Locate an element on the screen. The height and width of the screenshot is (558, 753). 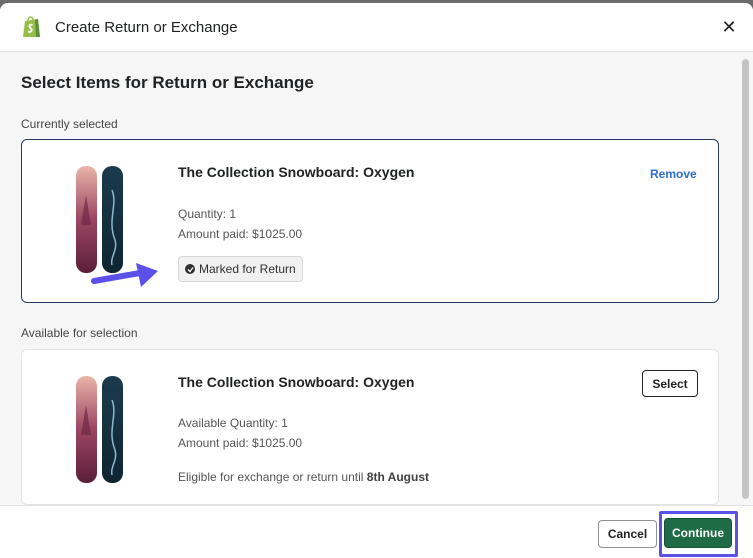
eligibility-prefix: Eligible for exchange or return until is located at coordinates (272, 477).